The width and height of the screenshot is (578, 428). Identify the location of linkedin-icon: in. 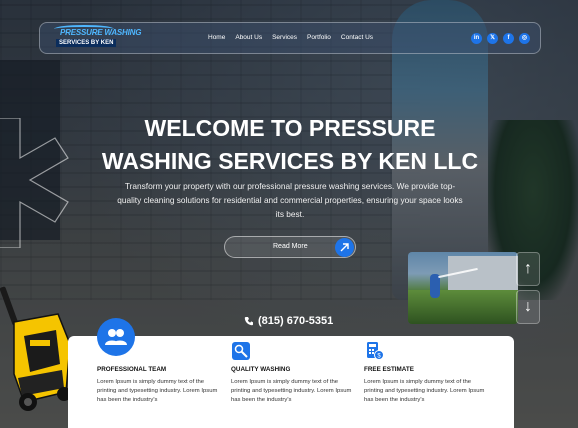
(476, 38).